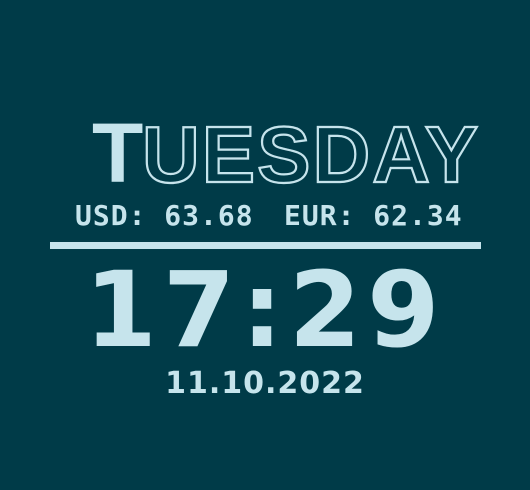  I want to click on weekday-rest: UESDAY, so click(311, 150).